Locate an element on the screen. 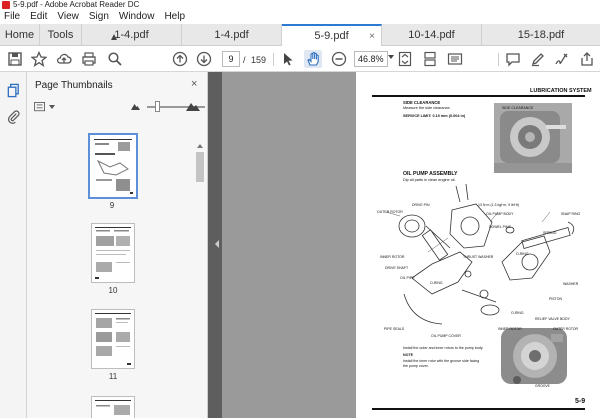 The height and width of the screenshot is (418, 600). label-piston: PISTON is located at coordinates (555, 299).